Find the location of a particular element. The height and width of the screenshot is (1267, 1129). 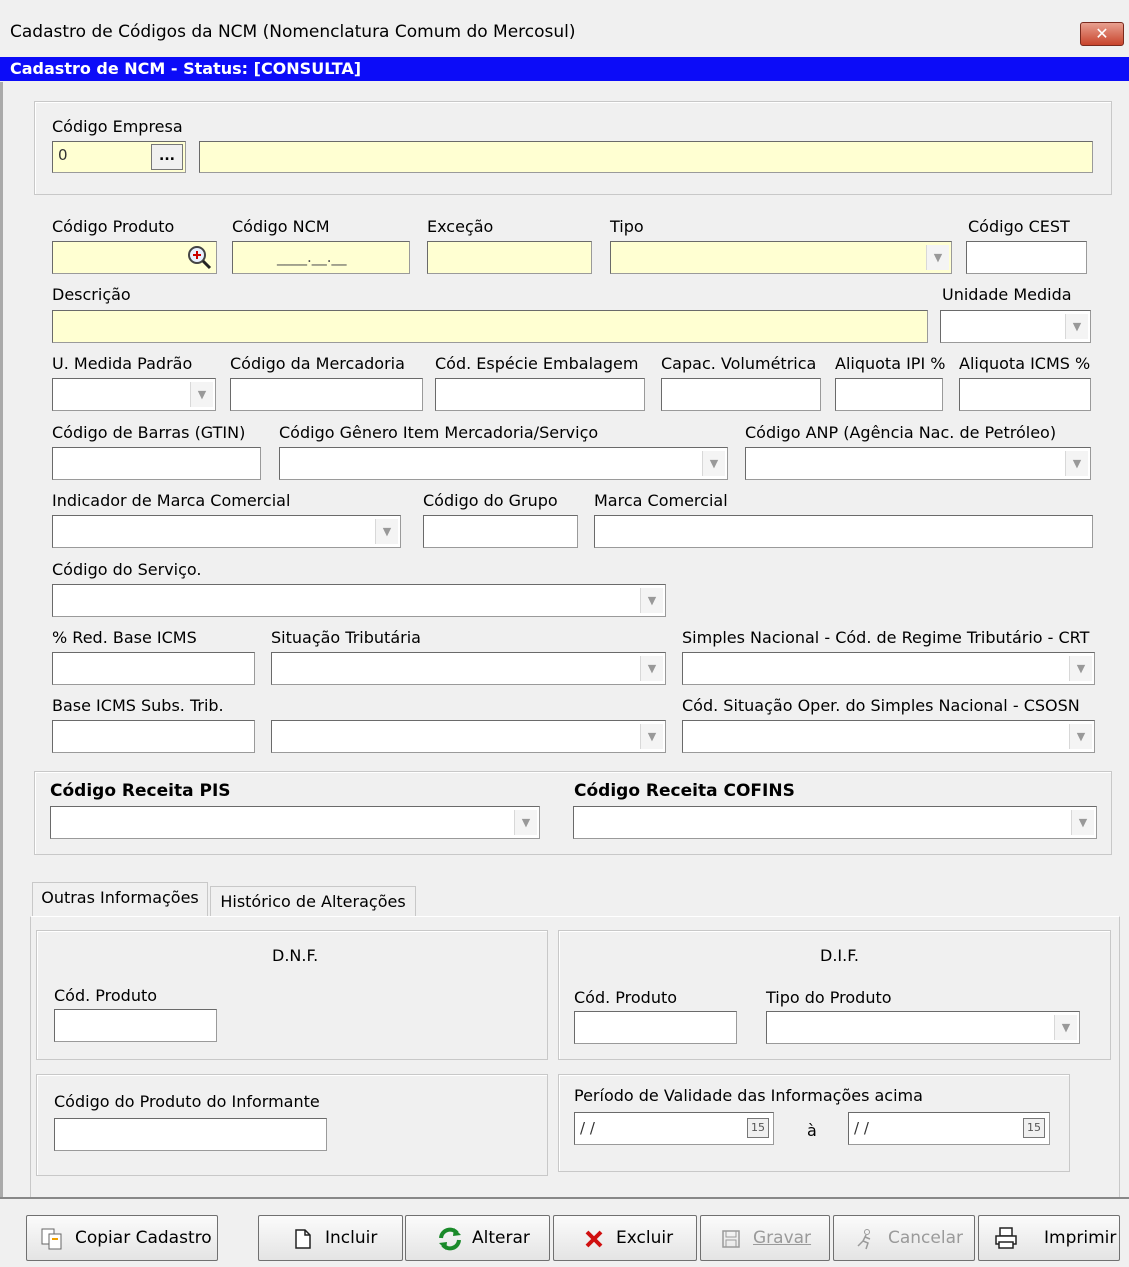

aliquota-icms-label: Aliquota ICMS % is located at coordinates (1025, 363).